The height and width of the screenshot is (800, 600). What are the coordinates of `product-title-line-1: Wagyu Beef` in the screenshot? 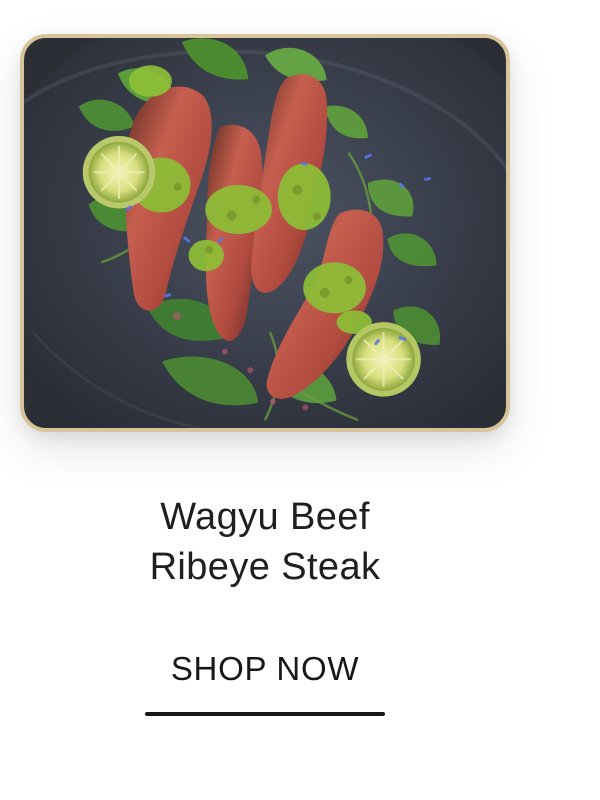 It's located at (265, 517).